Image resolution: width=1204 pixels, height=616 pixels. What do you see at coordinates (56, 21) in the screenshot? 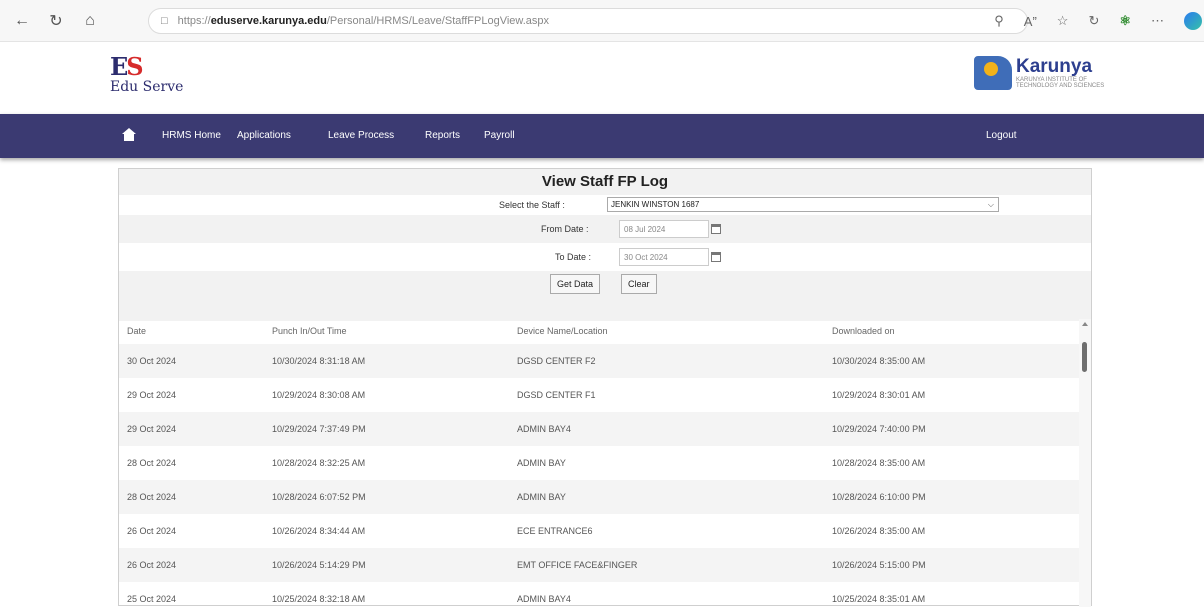
I see `refresh-icon: ↻` at bounding box center [56, 21].